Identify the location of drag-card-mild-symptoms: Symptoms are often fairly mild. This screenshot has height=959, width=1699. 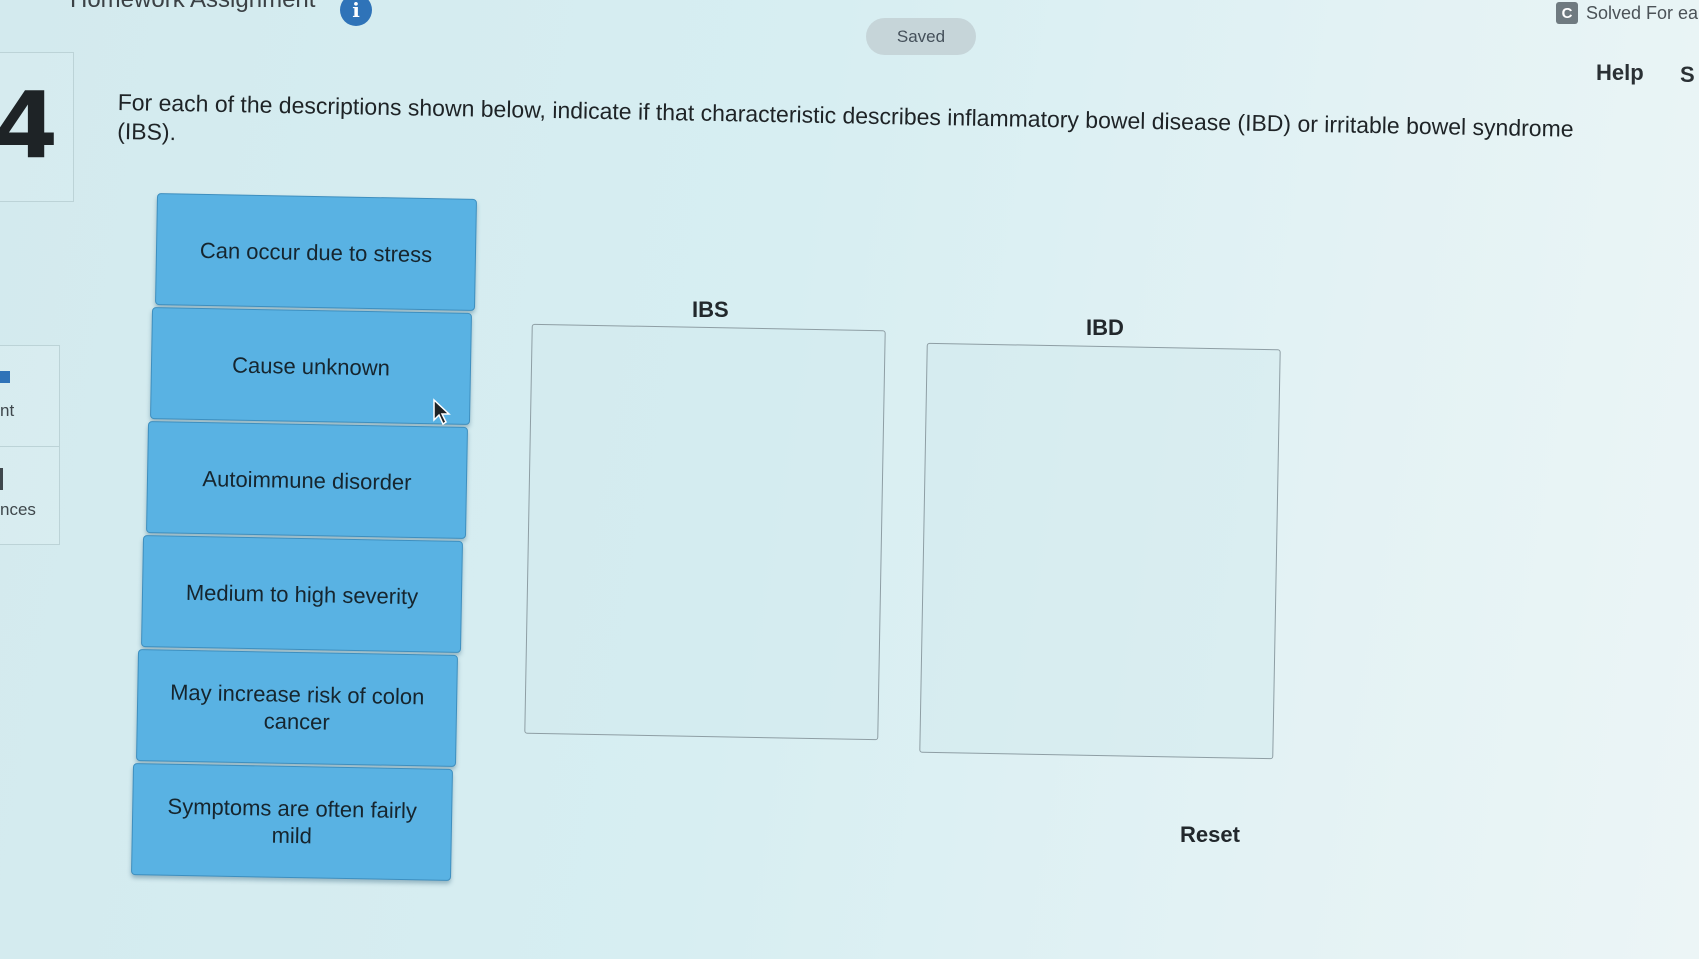
(292, 822).